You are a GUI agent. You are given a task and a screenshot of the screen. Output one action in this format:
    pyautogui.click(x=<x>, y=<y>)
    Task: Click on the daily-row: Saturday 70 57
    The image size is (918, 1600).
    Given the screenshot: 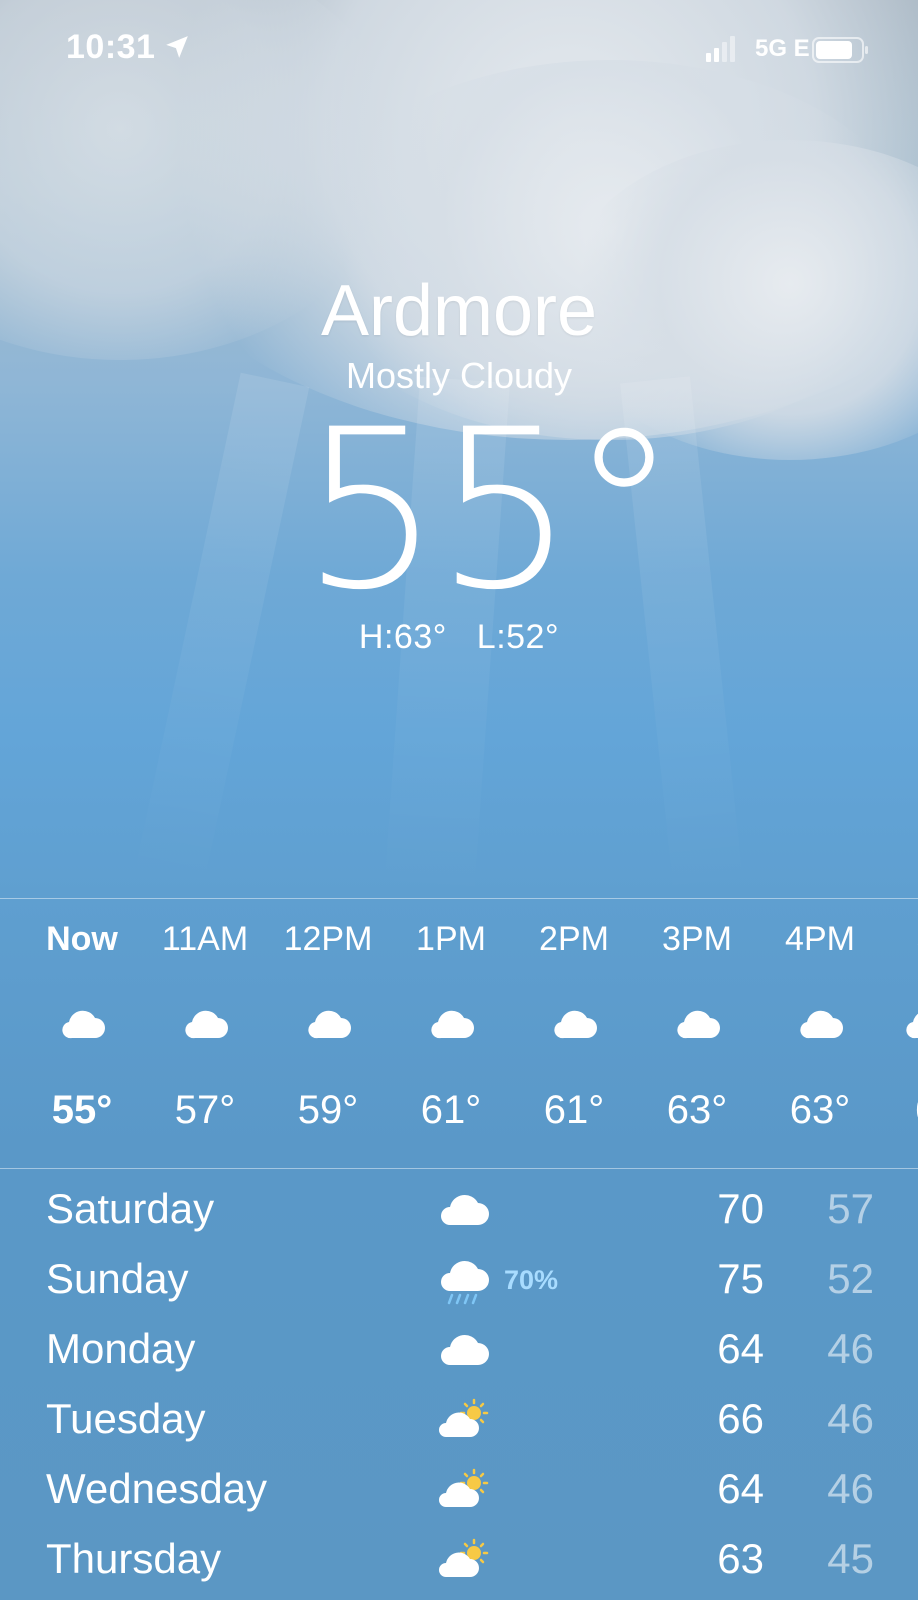 What is the action you would take?
    pyautogui.click(x=459, y=1210)
    